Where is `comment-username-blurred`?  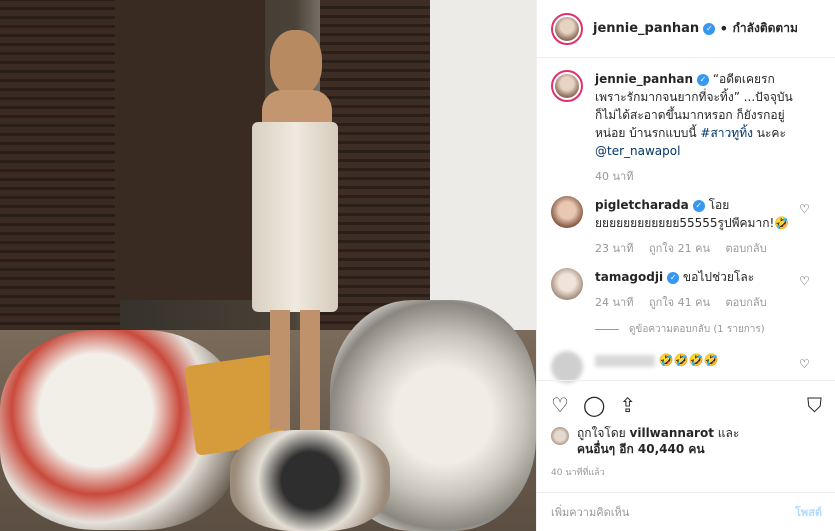
comment-username-blurred is located at coordinates (625, 360).